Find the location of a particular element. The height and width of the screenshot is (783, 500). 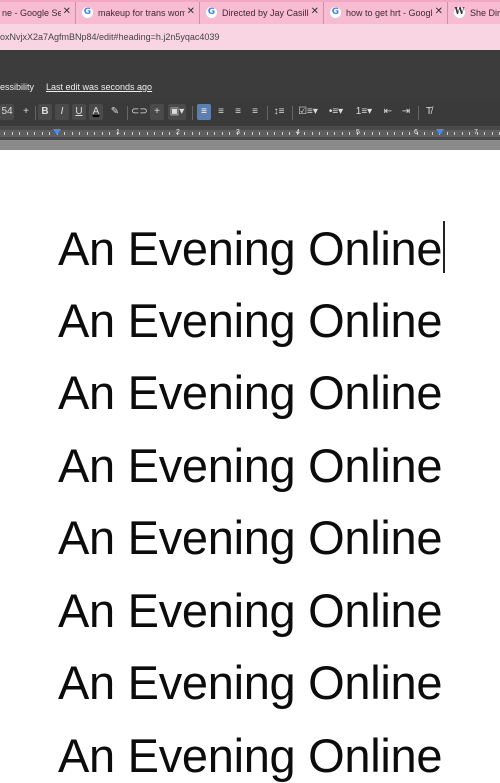

add-comment-icon: + is located at coordinates (157, 112).